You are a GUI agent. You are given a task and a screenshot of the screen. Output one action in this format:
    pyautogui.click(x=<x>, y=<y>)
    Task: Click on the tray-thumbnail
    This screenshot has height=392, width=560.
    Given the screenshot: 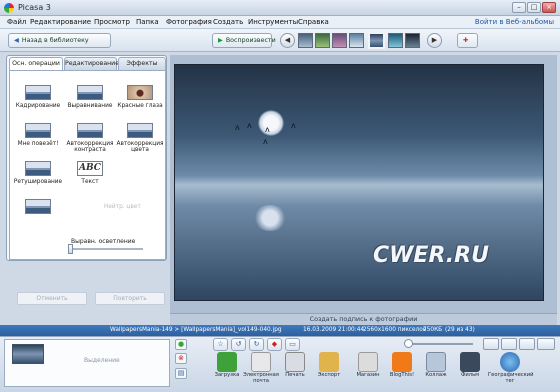 What is the action you would take?
    pyautogui.click(x=28, y=354)
    